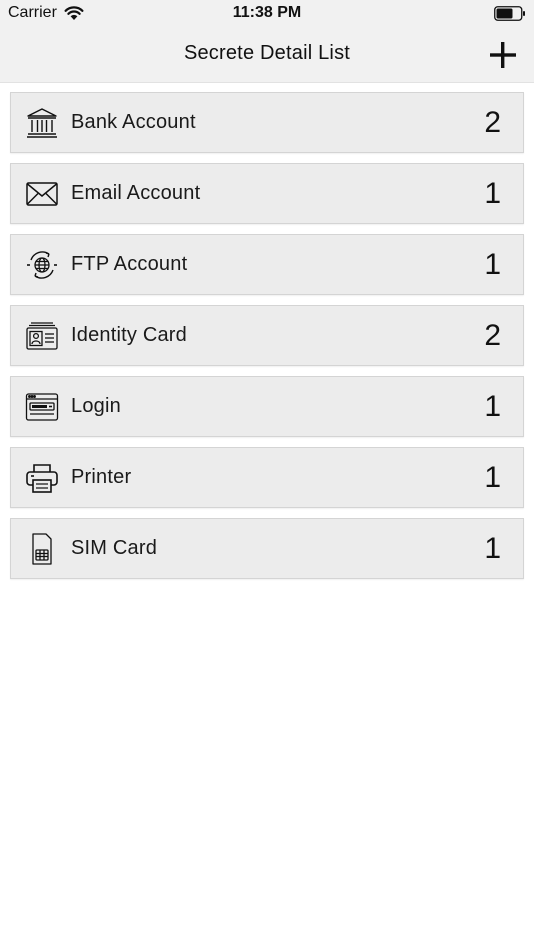  What do you see at coordinates (267, 335) in the screenshot?
I see `list-item-identity-card: Identity Card 2` at bounding box center [267, 335].